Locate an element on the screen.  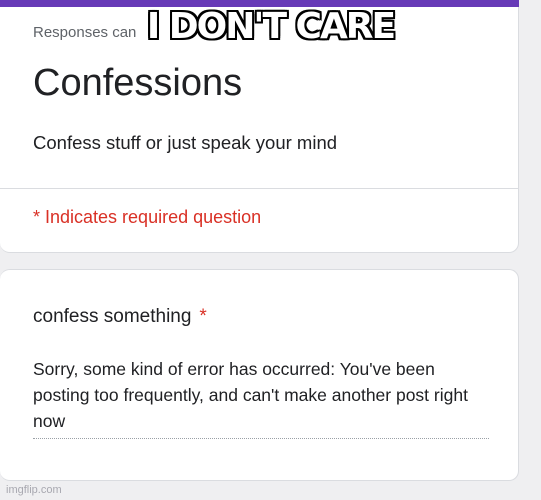
meme-caption: I DON'T CARE is located at coordinates (271, 26).